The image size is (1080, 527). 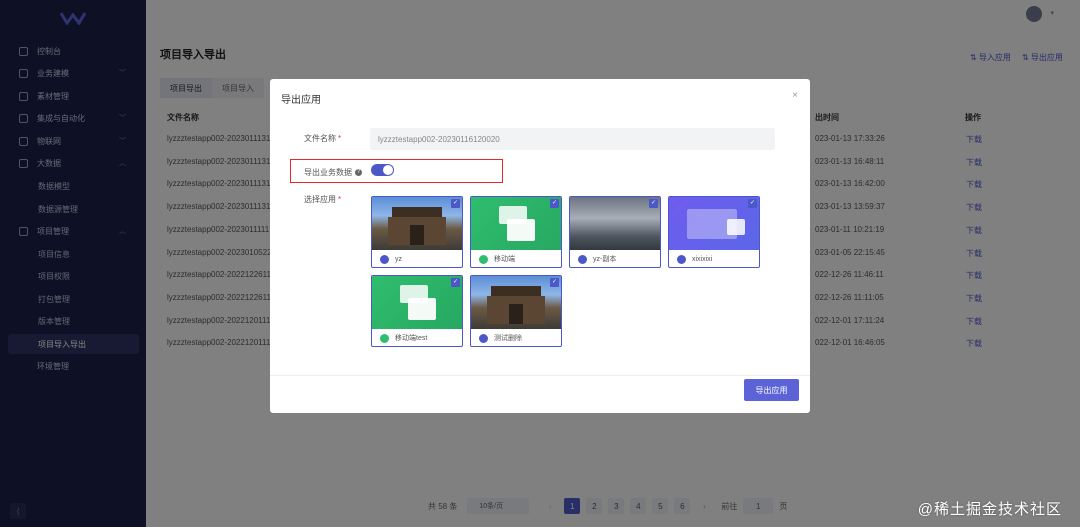 What do you see at coordinates (333, 172) in the screenshot?
I see `export-business-data-label: 导出业务数据?` at bounding box center [333, 172].